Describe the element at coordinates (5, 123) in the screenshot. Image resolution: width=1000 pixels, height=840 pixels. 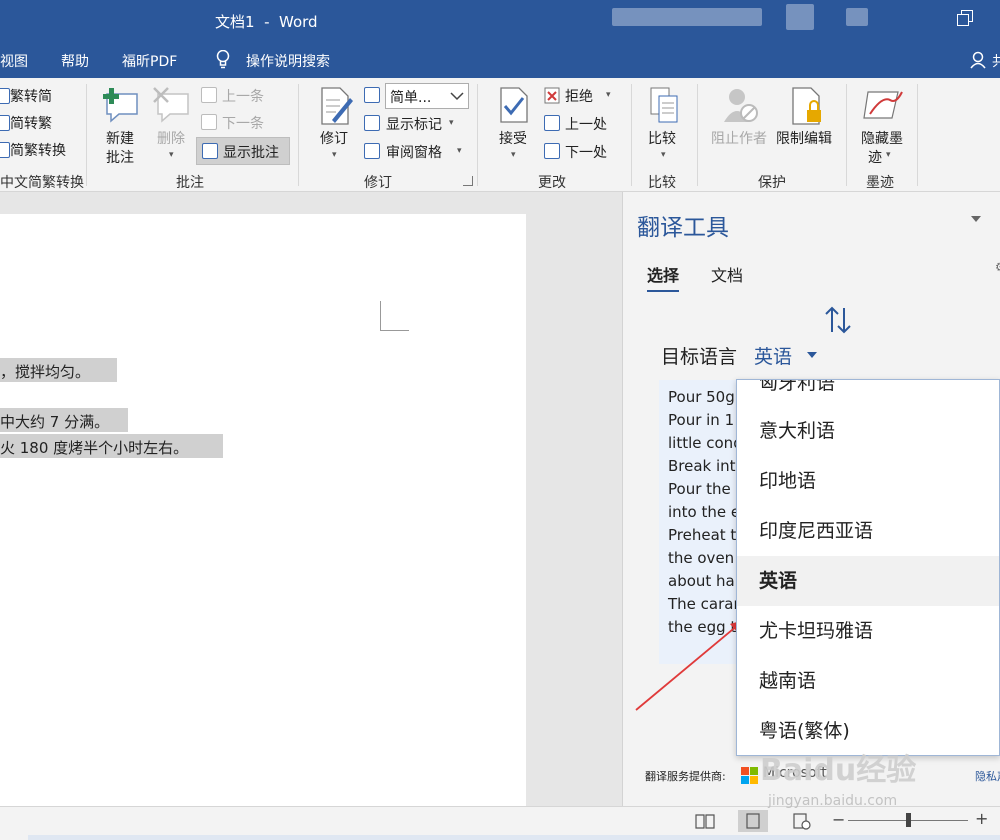
I see `simp-to-trad-icon` at that location.